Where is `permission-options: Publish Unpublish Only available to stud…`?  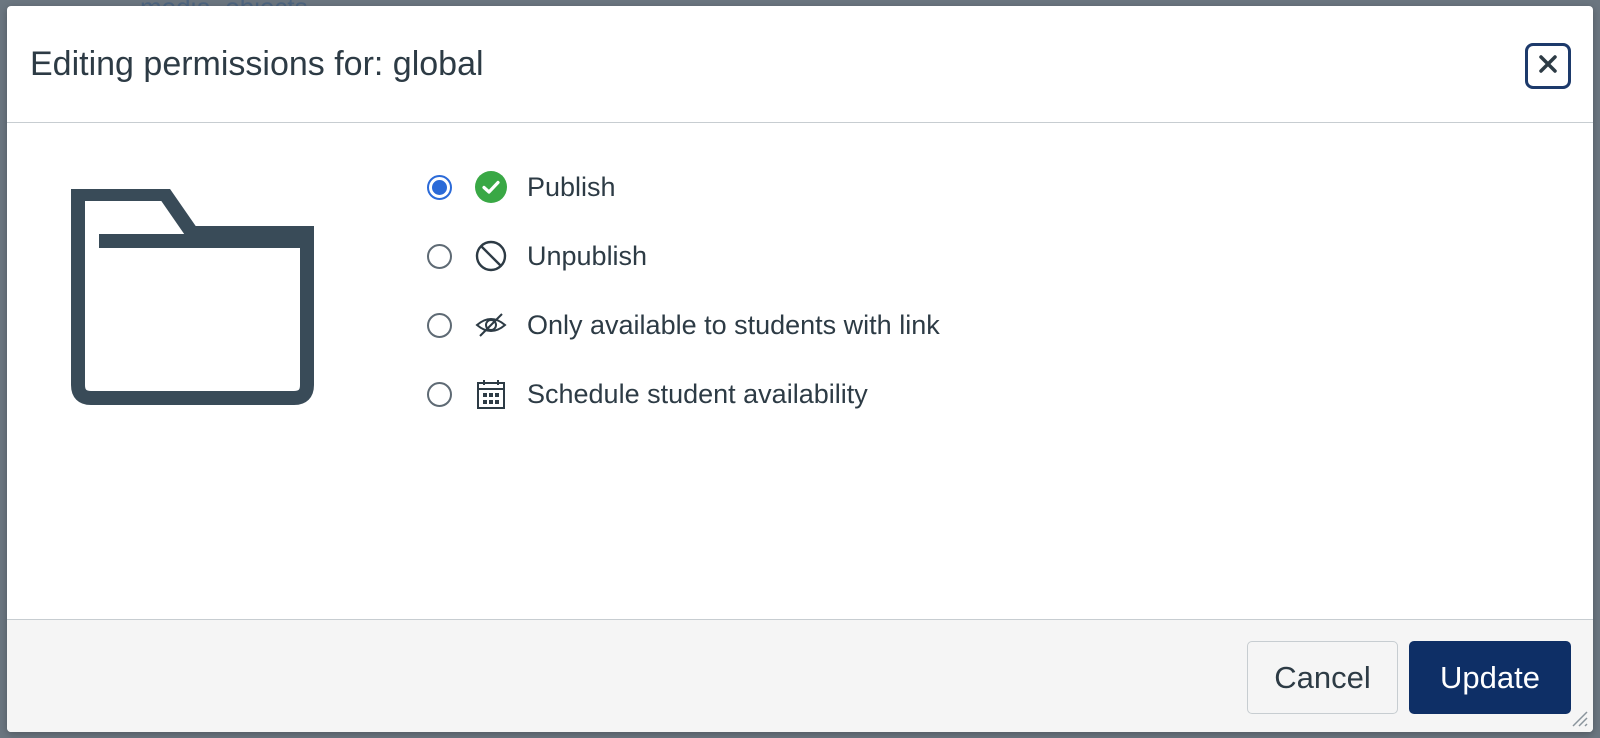
permission-options: Publish Unpublish Only available to stud… is located at coordinates (683, 307).